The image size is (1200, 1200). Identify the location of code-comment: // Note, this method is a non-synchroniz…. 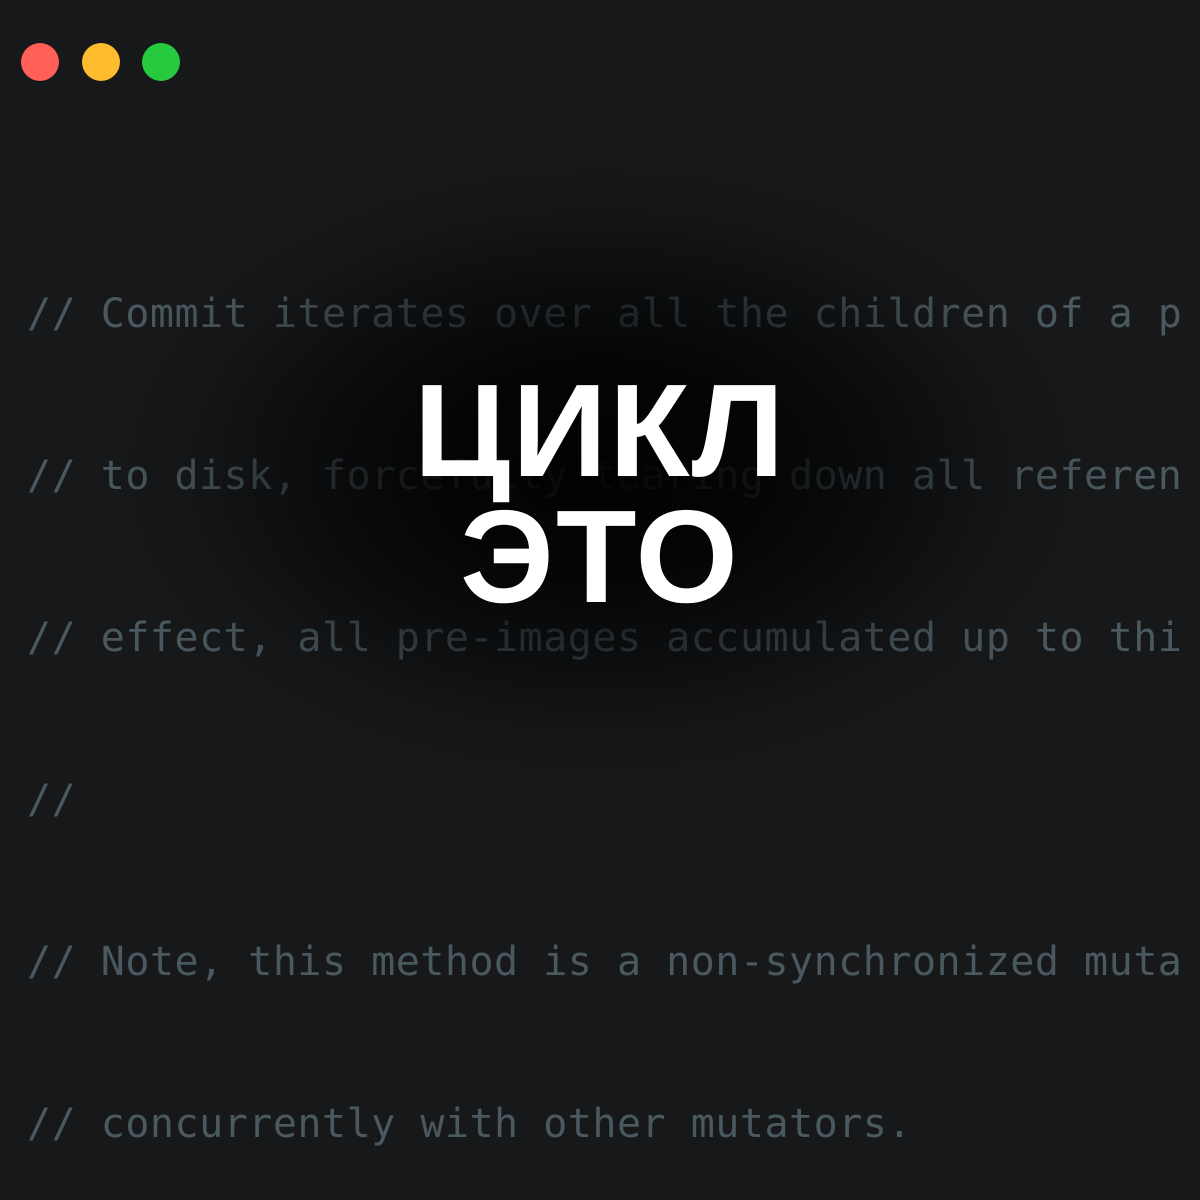
(605, 962).